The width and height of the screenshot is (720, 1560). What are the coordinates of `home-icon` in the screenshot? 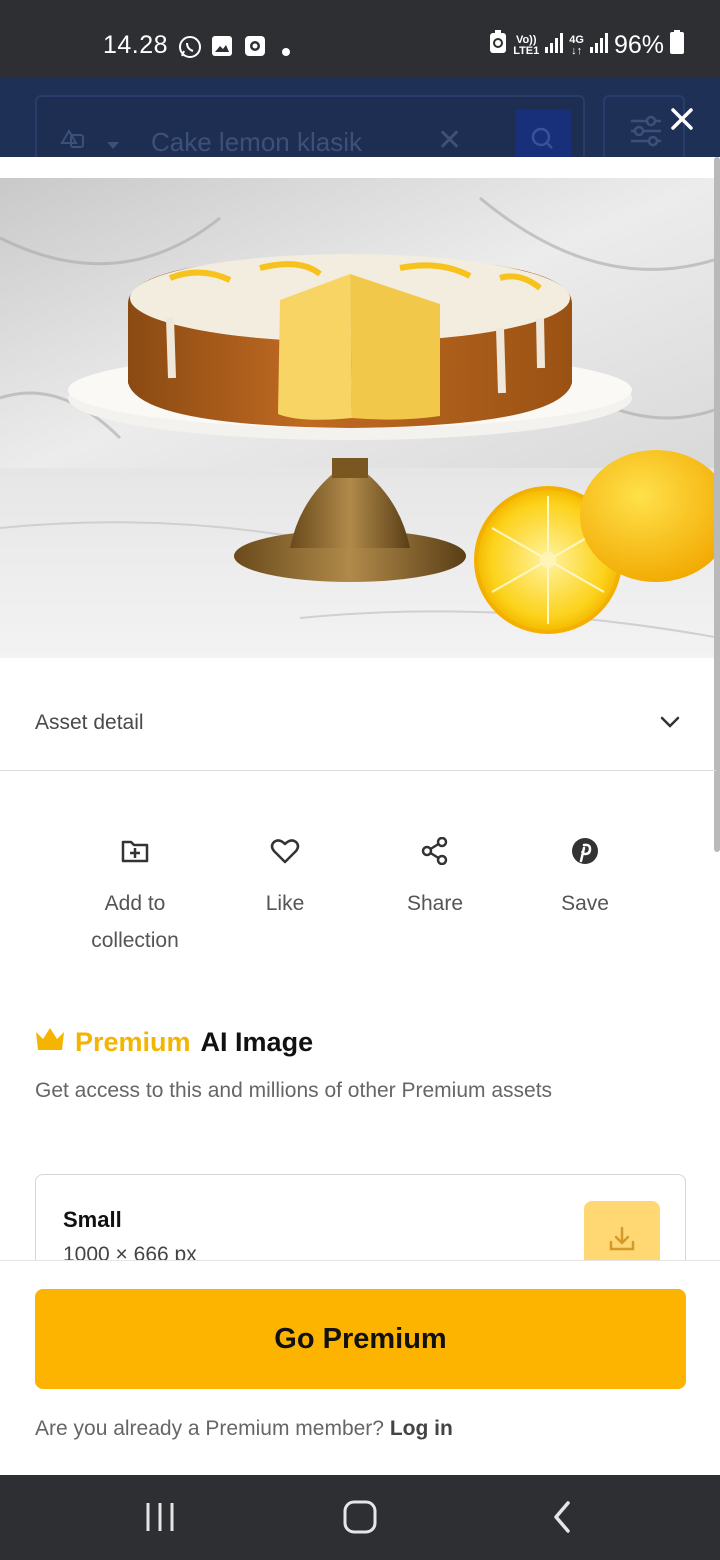 It's located at (360, 1517).